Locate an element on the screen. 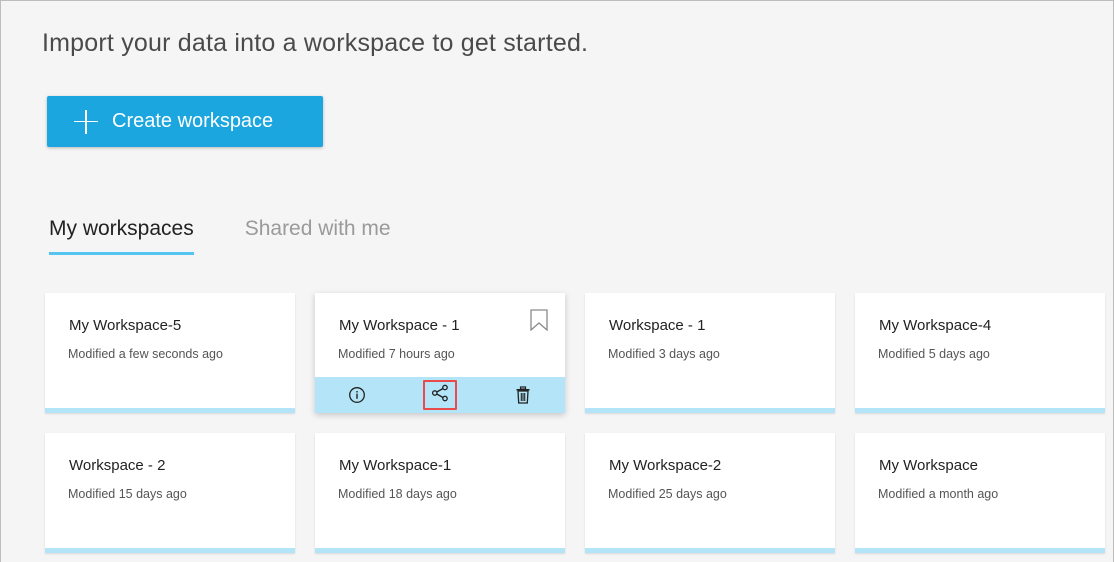  plus-icon is located at coordinates (86, 121).